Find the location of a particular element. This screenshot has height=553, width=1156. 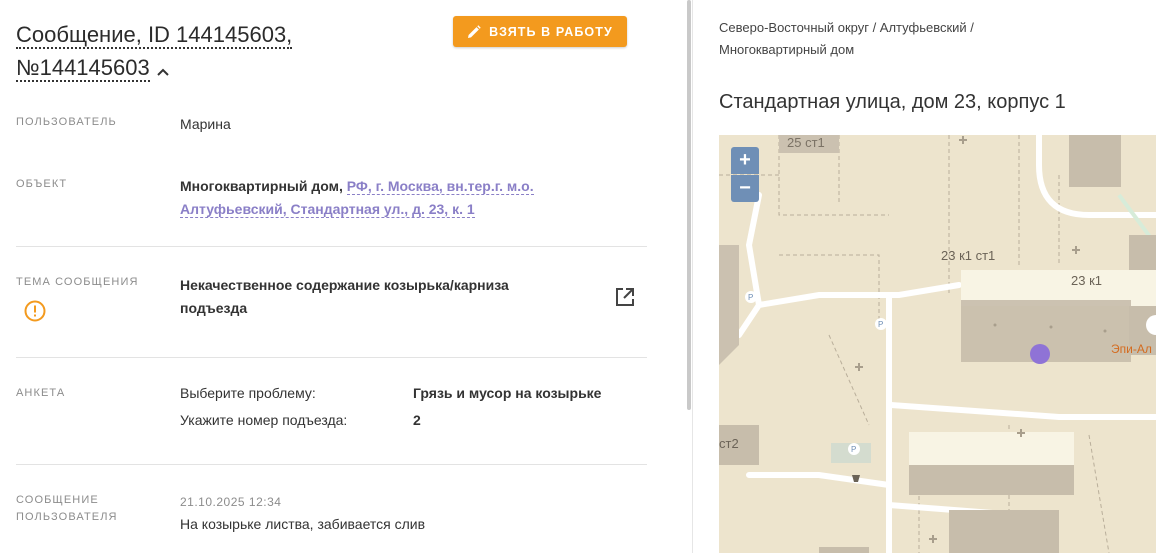

topic-line-2: подъезда is located at coordinates (214, 308).